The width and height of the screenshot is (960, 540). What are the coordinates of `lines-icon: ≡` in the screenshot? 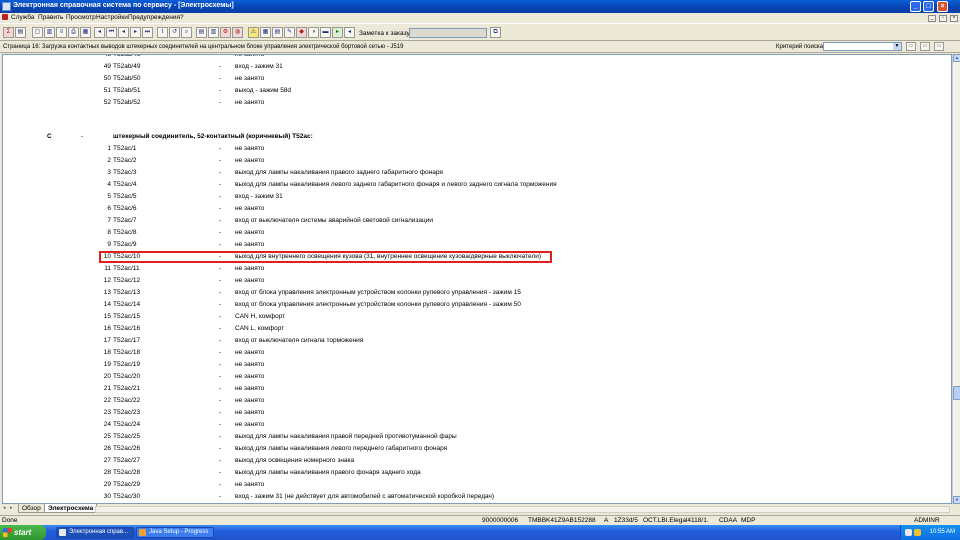 It's located at (61, 32).